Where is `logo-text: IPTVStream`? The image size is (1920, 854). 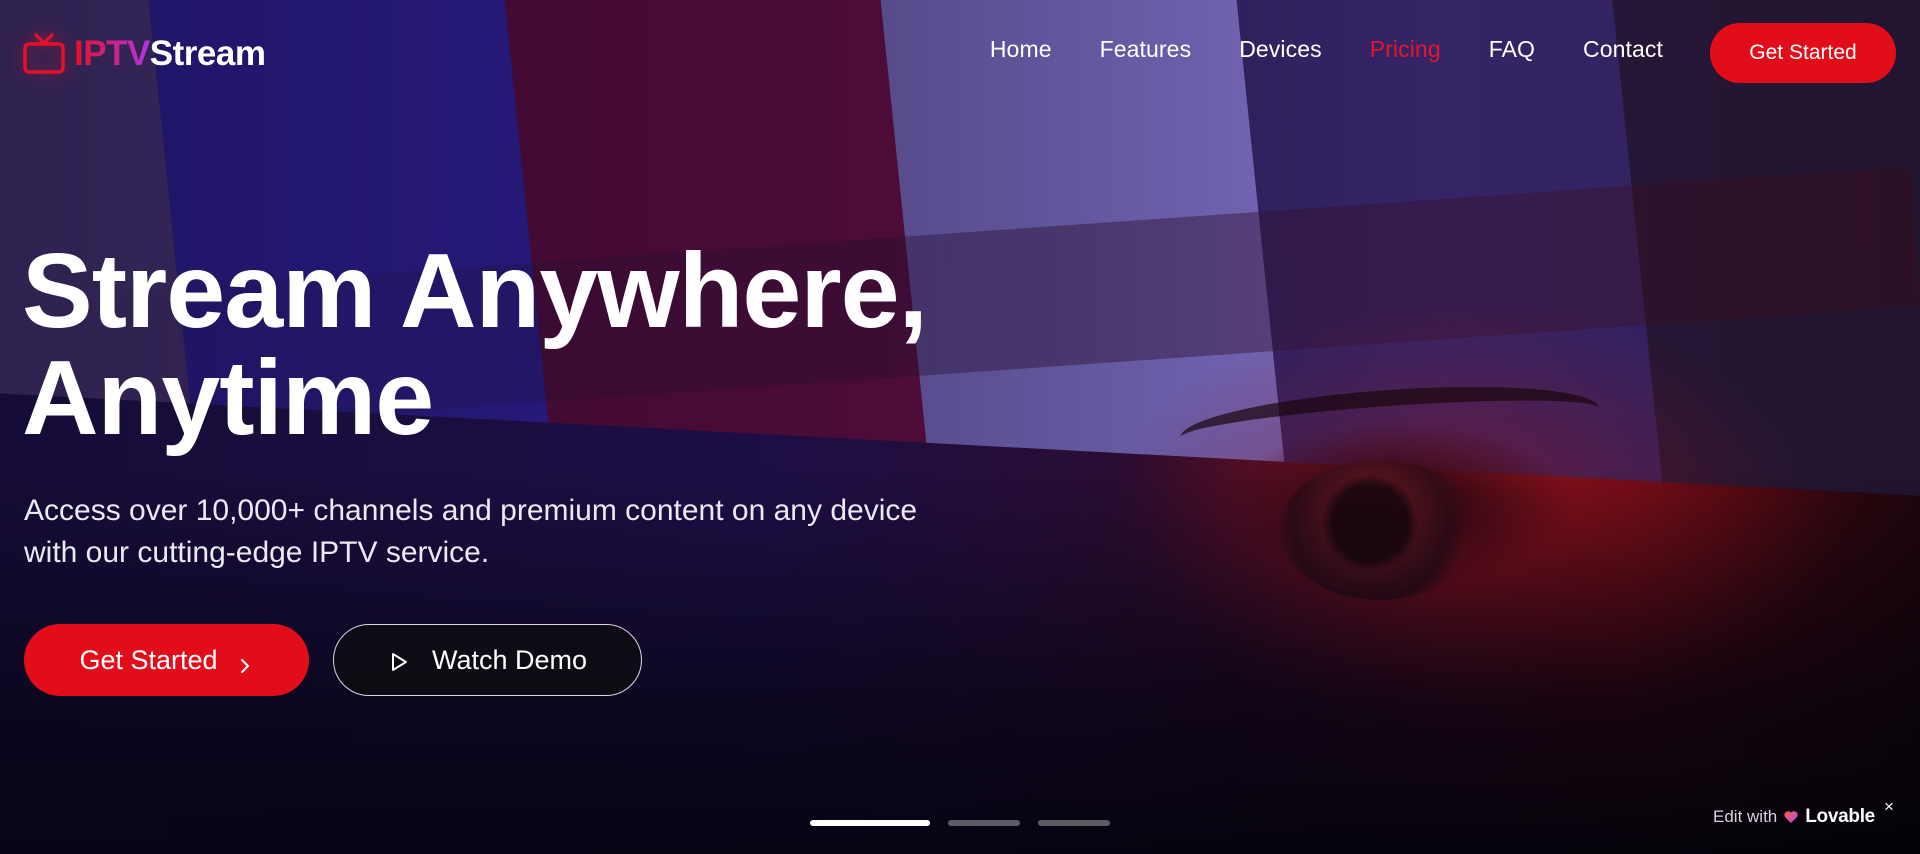 logo-text: IPTVStream is located at coordinates (170, 54).